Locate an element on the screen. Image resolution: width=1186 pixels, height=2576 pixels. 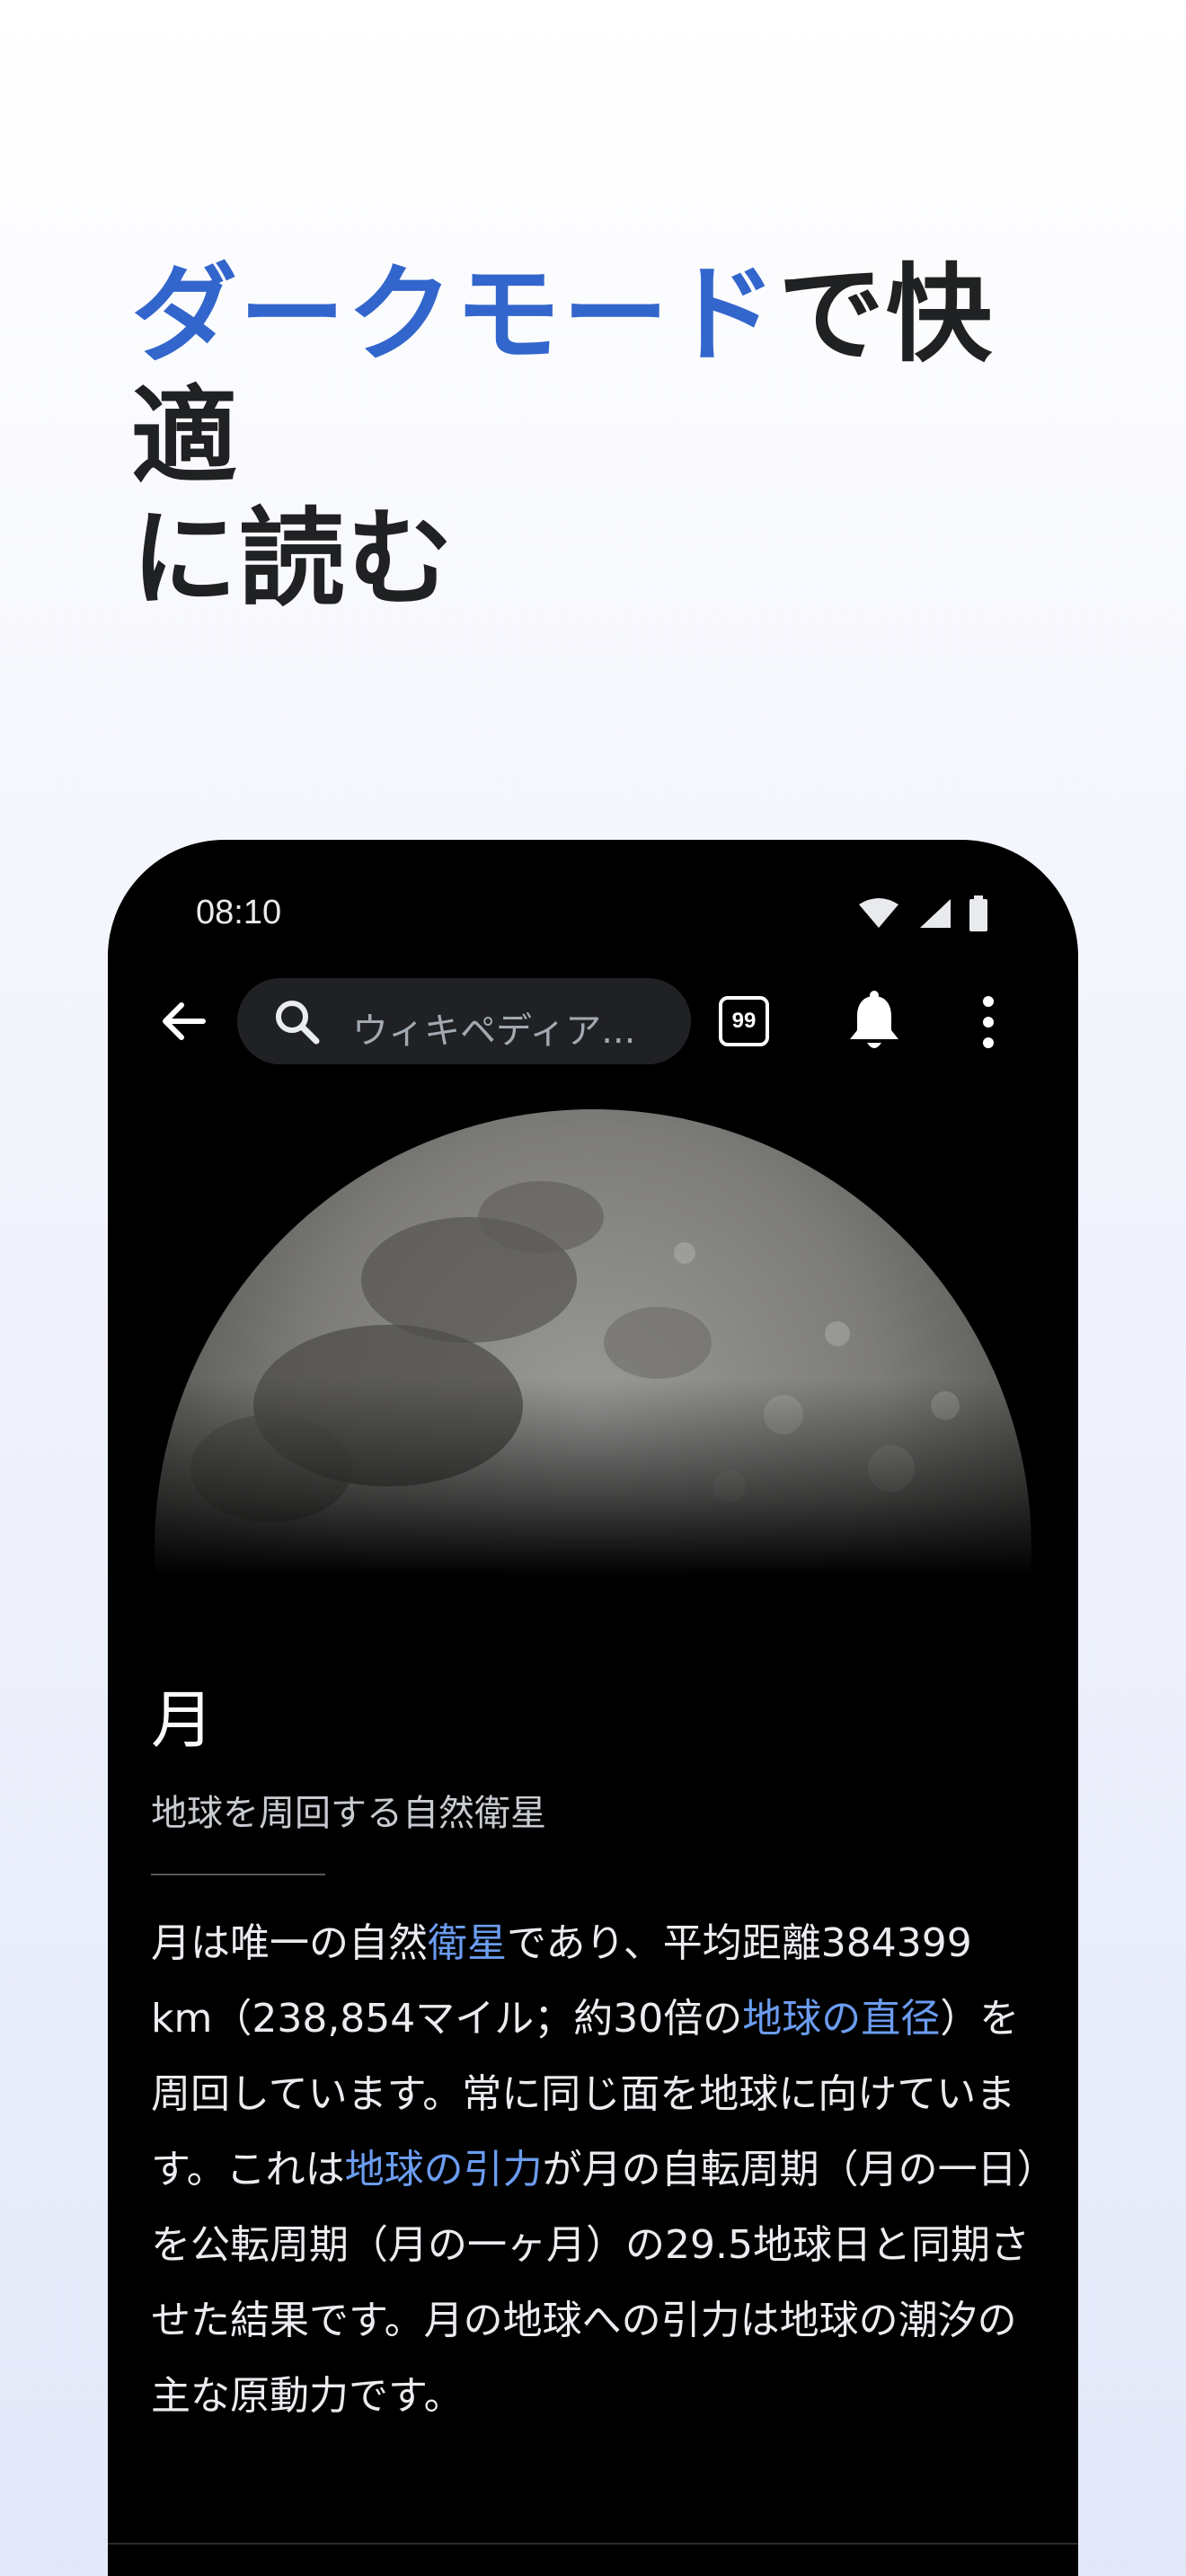
wifi-icon is located at coordinates (878, 913).